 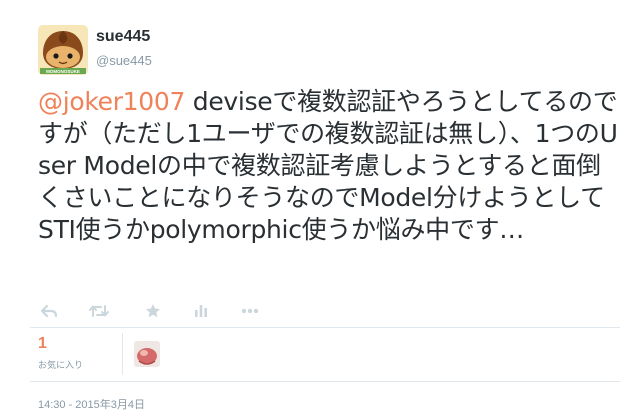 I want to click on author-name: sue445, so click(x=123, y=37).